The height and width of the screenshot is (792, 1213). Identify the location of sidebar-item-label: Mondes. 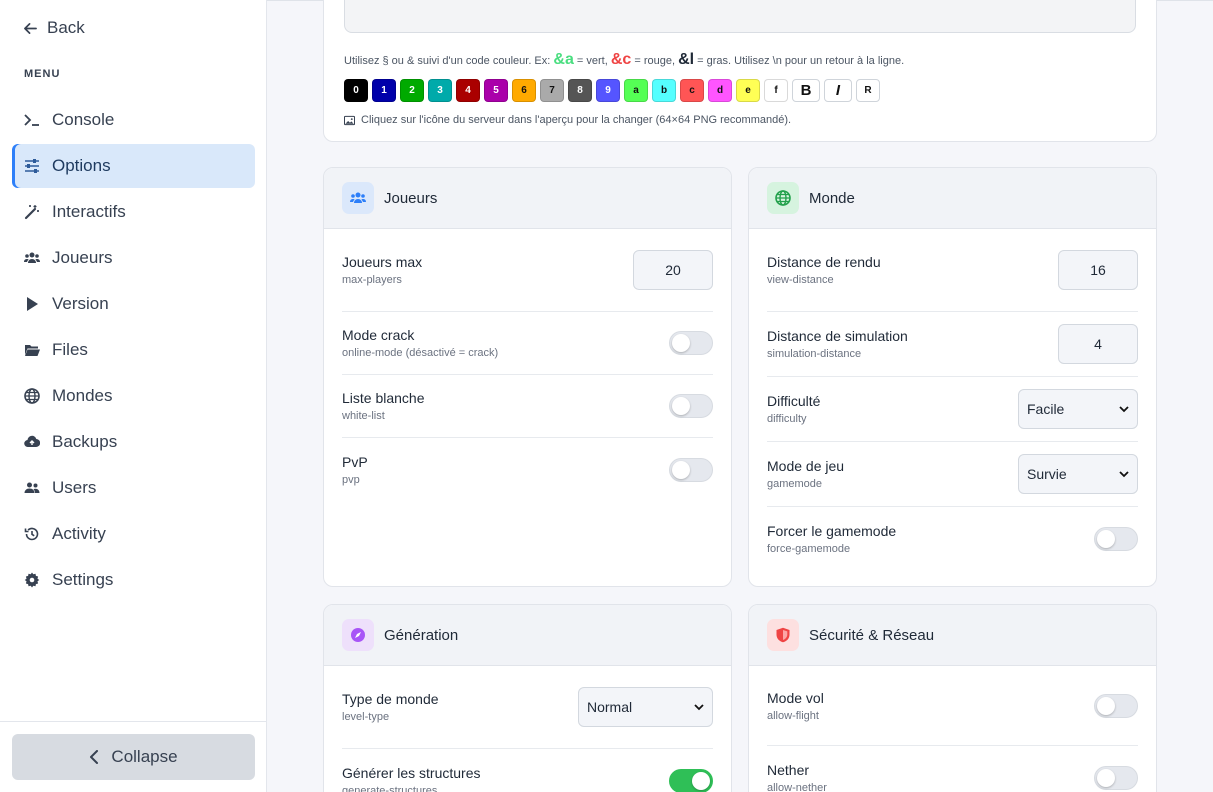
(82, 395).